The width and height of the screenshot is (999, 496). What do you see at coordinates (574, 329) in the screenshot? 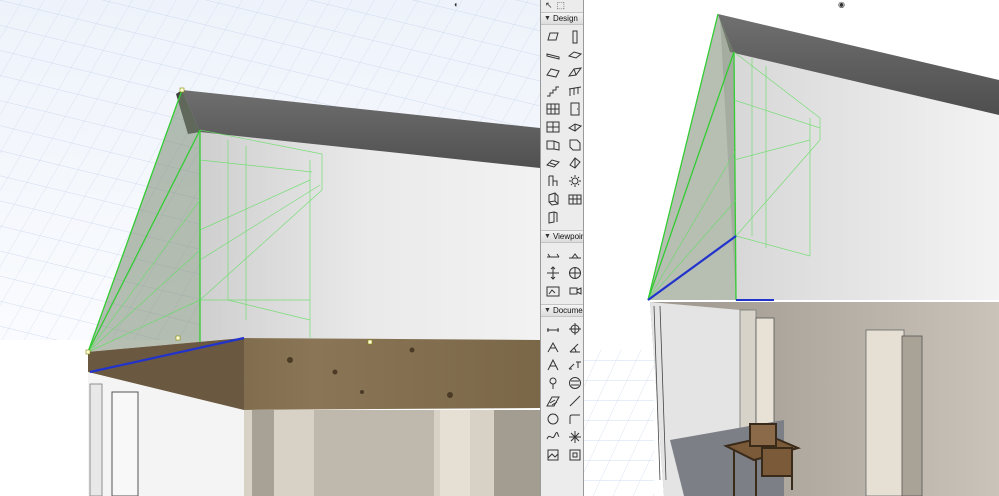
I see `level-dimension-icon` at bounding box center [574, 329].